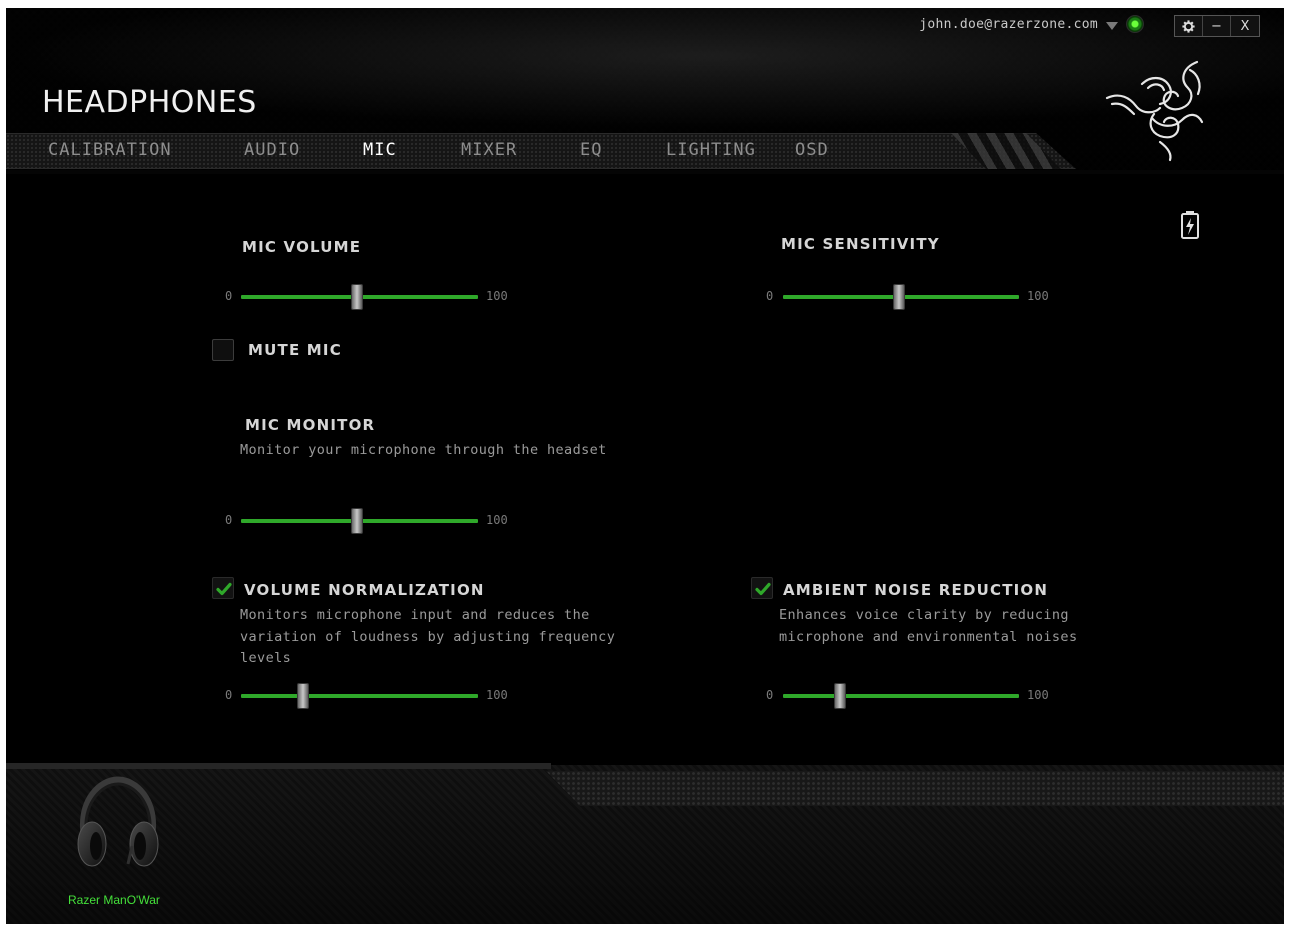 Image resolution: width=1290 pixels, height=929 pixels. I want to click on tab-lighting: LIGHTING, so click(711, 150).